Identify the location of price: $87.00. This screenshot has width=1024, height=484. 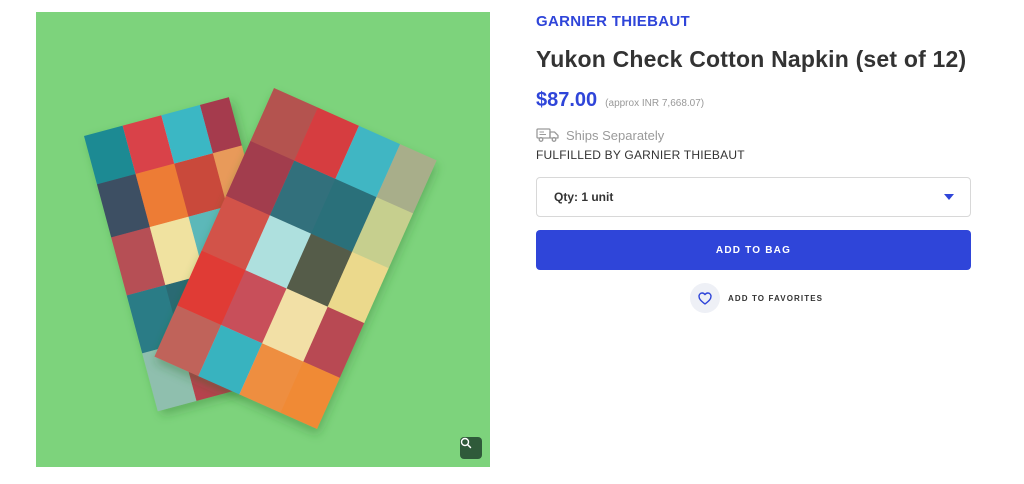
(567, 100).